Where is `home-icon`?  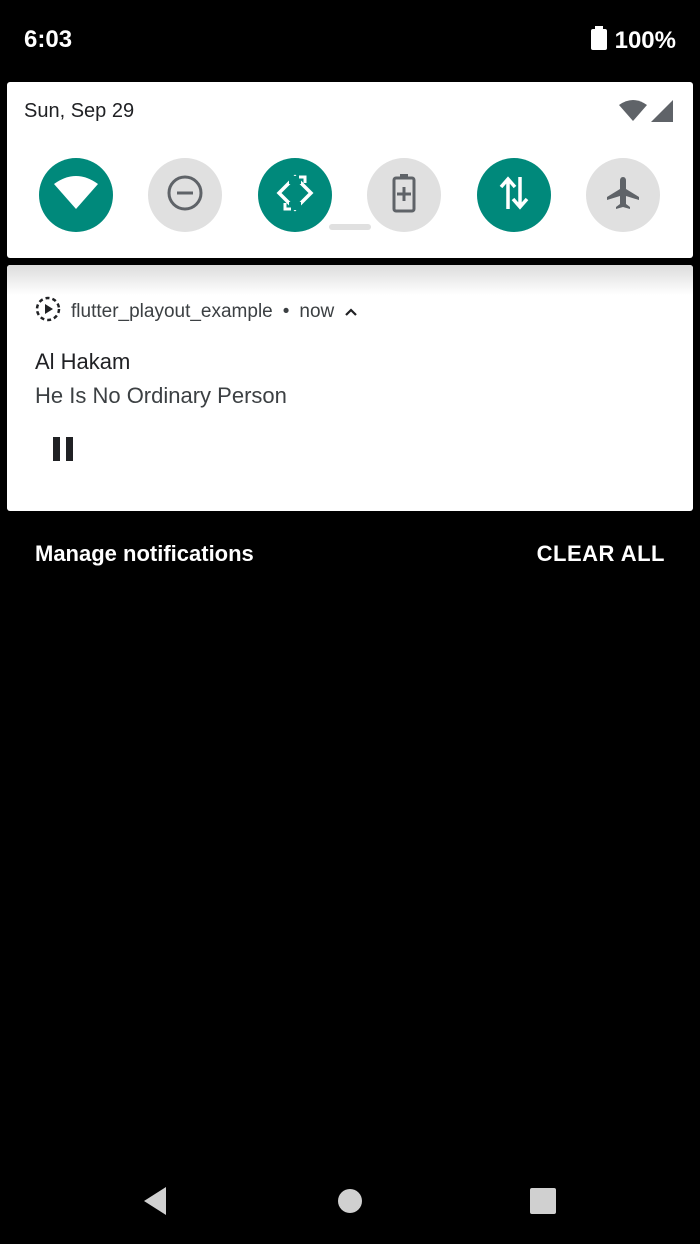 home-icon is located at coordinates (350, 1203).